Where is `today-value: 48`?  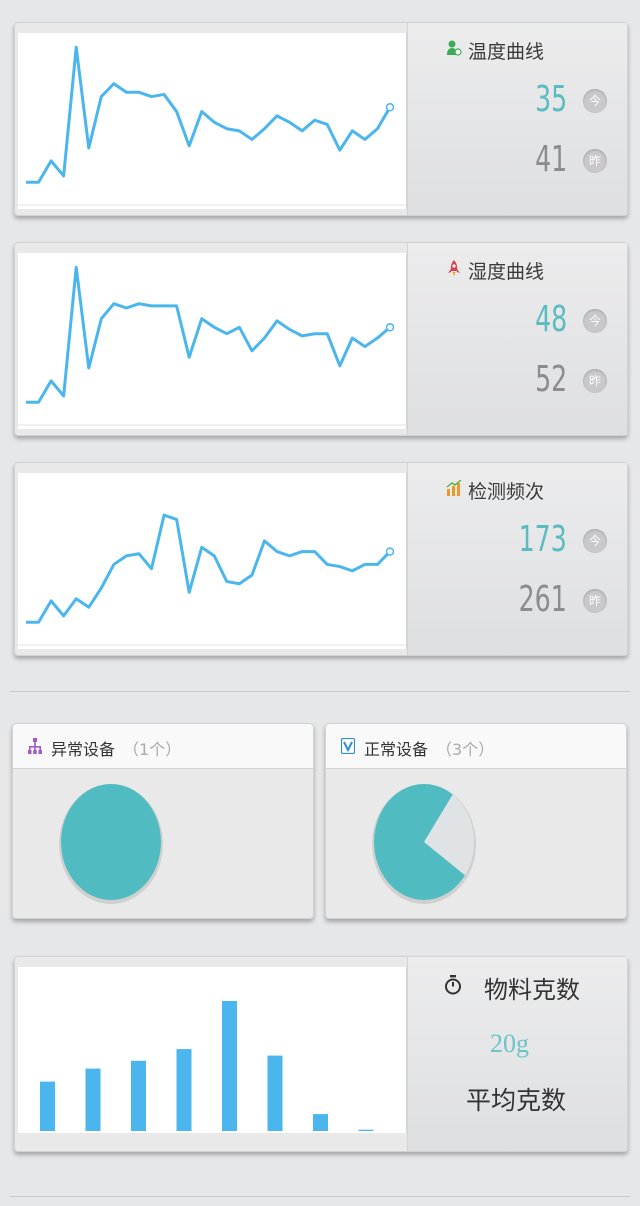
today-value: 48 is located at coordinates (550, 319).